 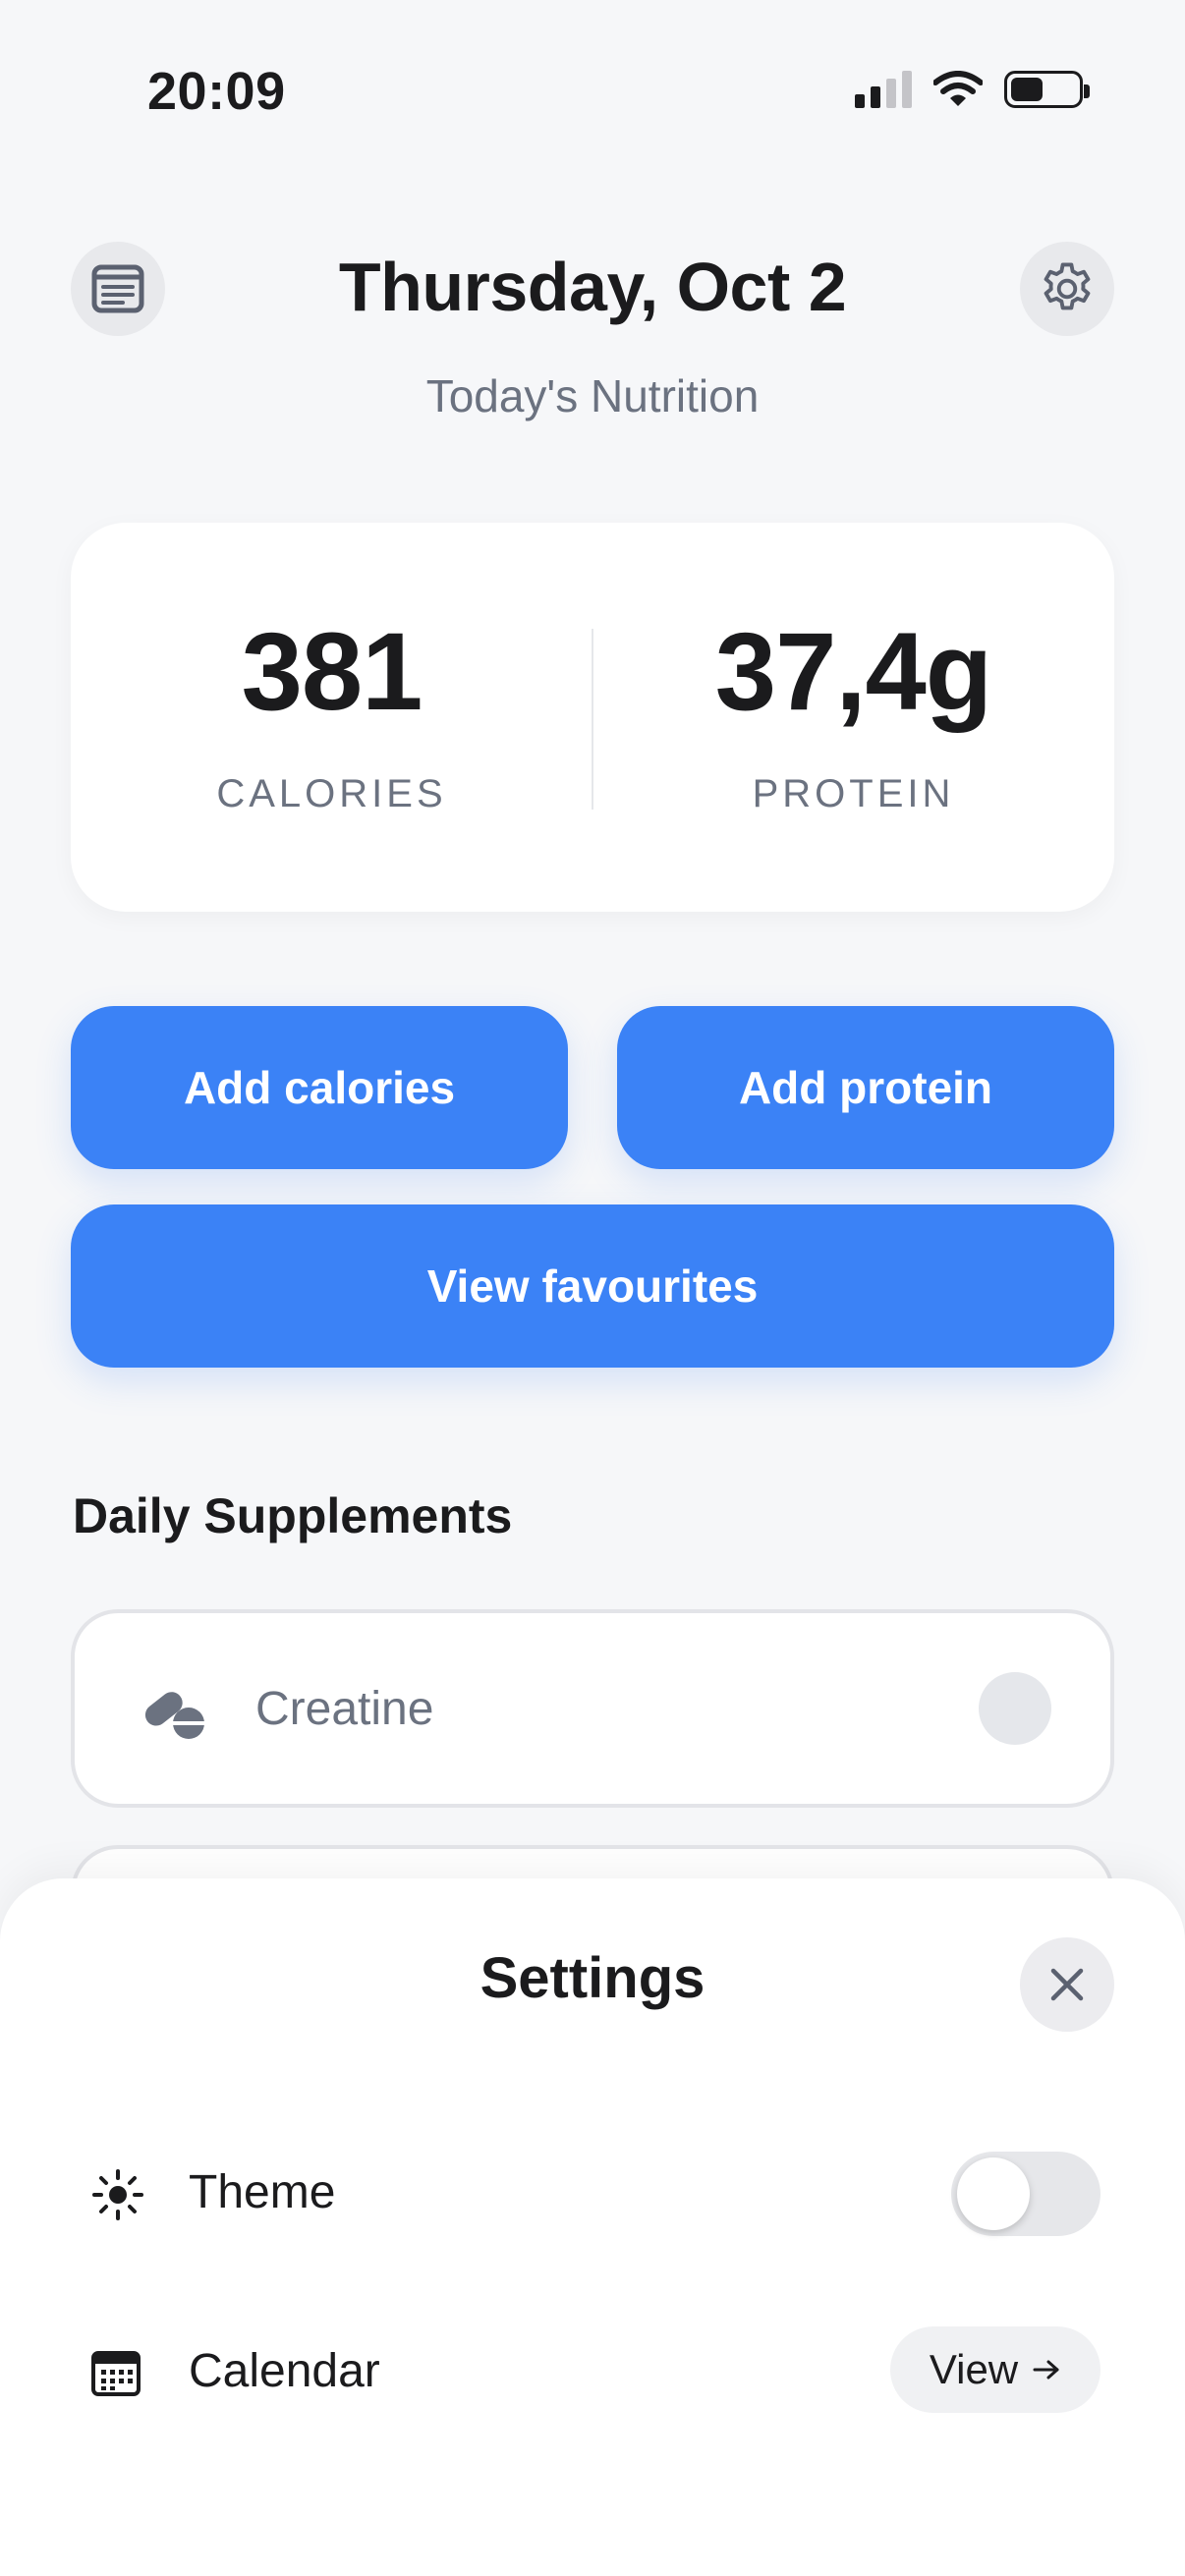 What do you see at coordinates (592, 1708) in the screenshot?
I see `supplement-item: Creatine` at bounding box center [592, 1708].